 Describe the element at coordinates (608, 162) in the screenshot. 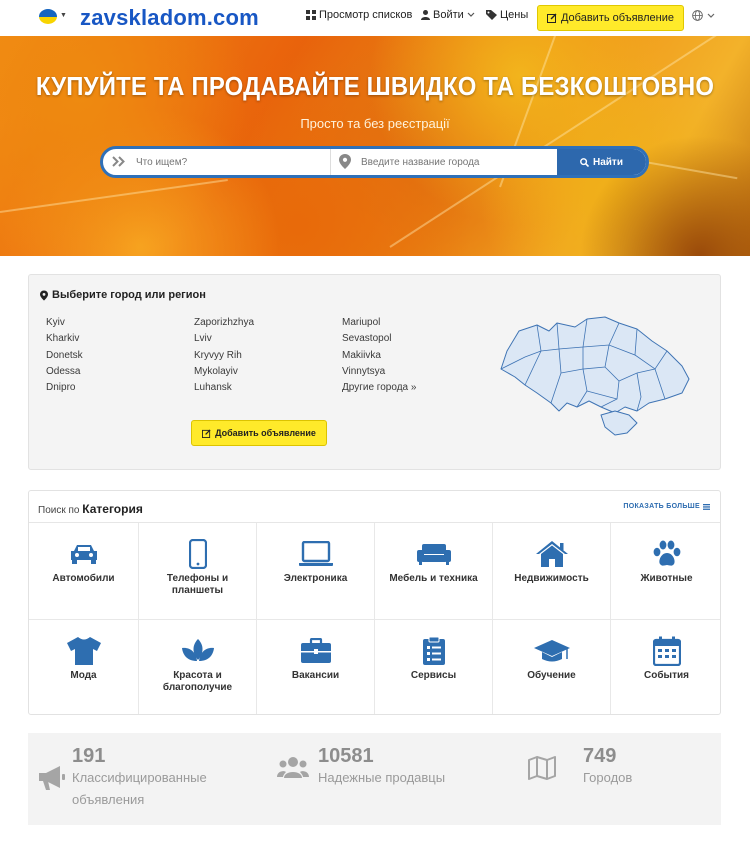

I see `search-button-label: Найти` at that location.